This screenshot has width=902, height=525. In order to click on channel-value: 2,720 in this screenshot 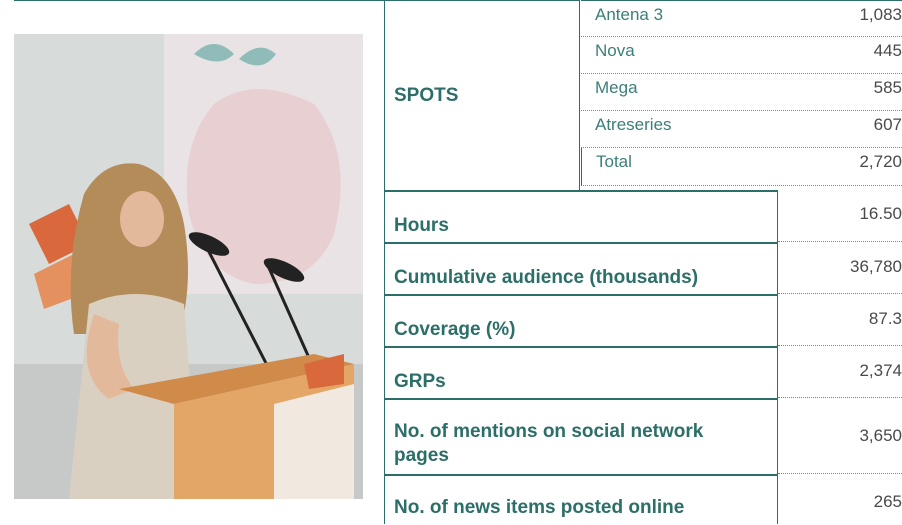, I will do `click(880, 161)`.